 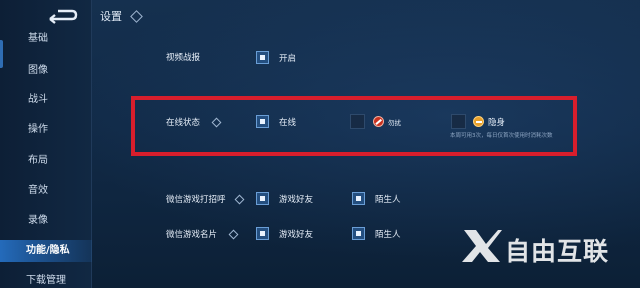 I want to click on info-diamond-icon, so click(x=136, y=16).